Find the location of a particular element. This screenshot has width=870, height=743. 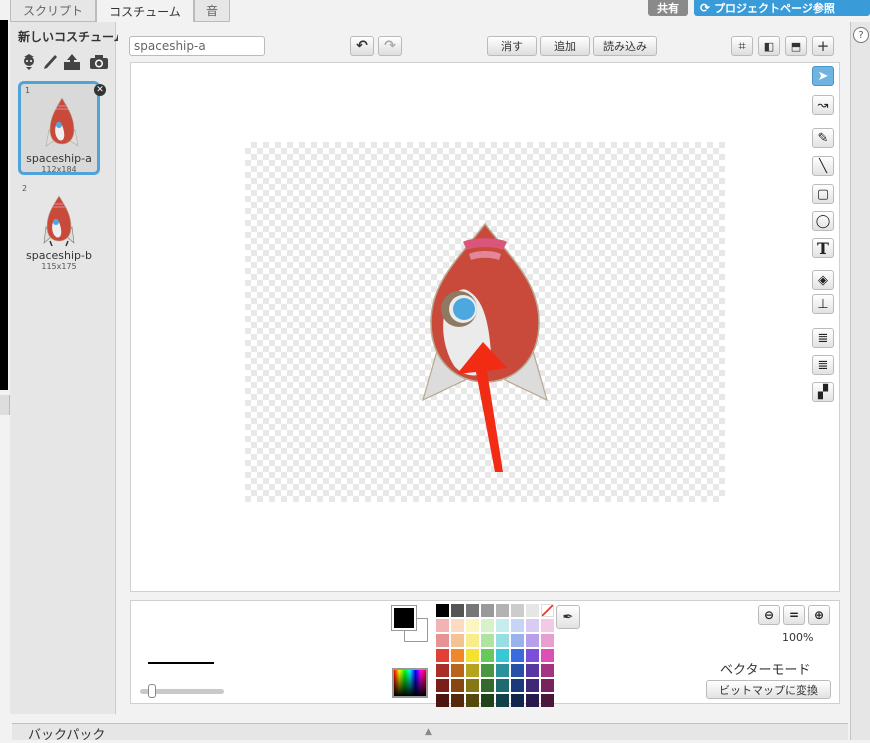

line-width-slider-handle is located at coordinates (152, 691).